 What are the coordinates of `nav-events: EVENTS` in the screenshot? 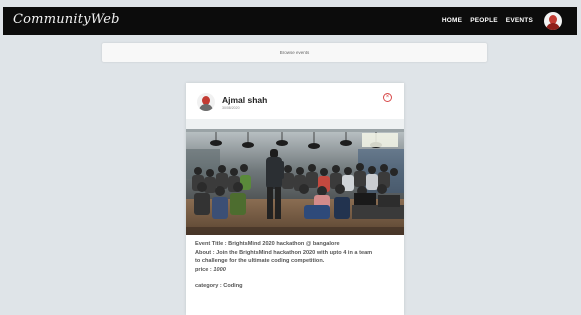 It's located at (519, 20).